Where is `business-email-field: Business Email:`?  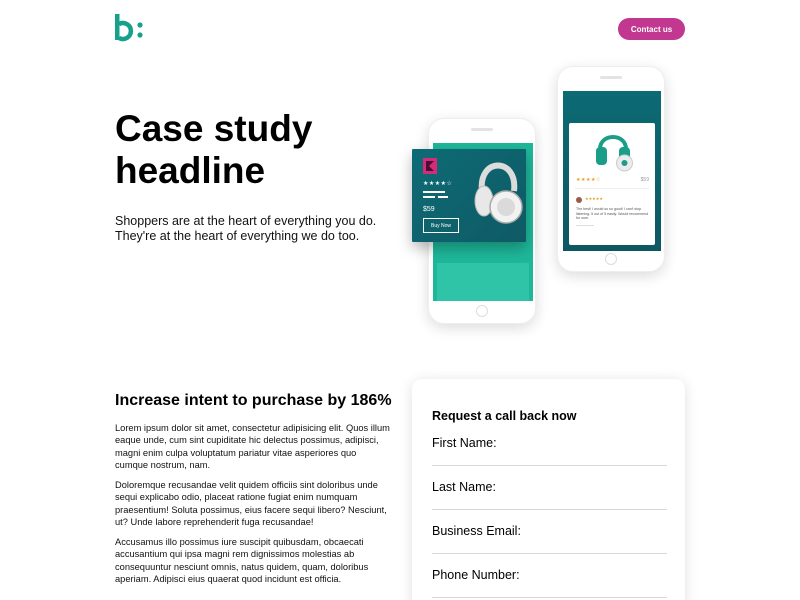
business-email-field: Business Email: is located at coordinates (549, 539).